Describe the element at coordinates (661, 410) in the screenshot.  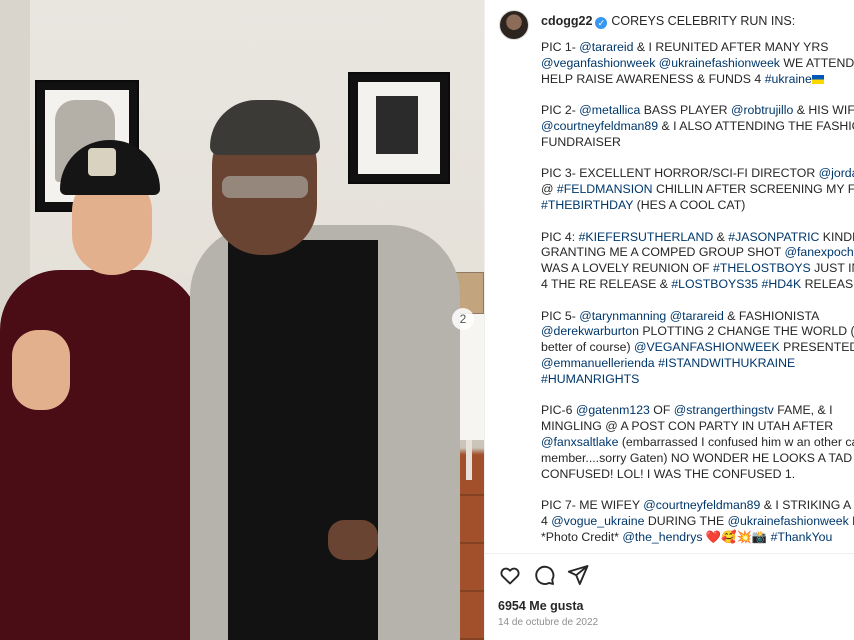
I see `caption-text: OF` at that location.